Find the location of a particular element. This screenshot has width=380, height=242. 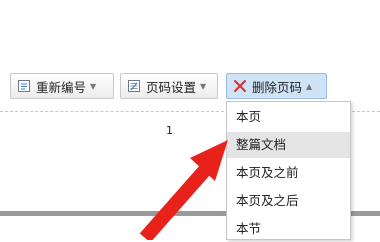

page-number-toolbar: 重新编号 ▼ 页码设置 ▼ 删除页码 ▲ is located at coordinates (190, 87).